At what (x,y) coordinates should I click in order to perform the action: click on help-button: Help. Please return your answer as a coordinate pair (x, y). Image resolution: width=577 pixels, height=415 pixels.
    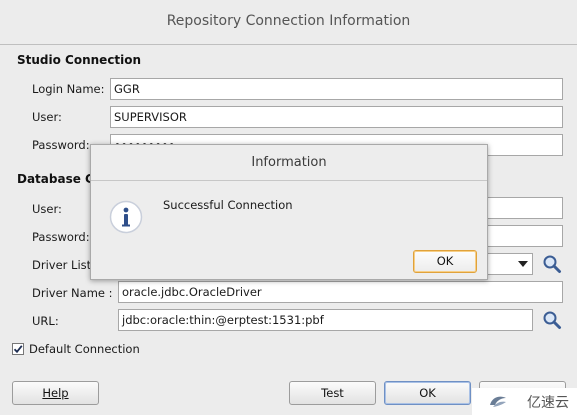
    Looking at the image, I should click on (55, 393).